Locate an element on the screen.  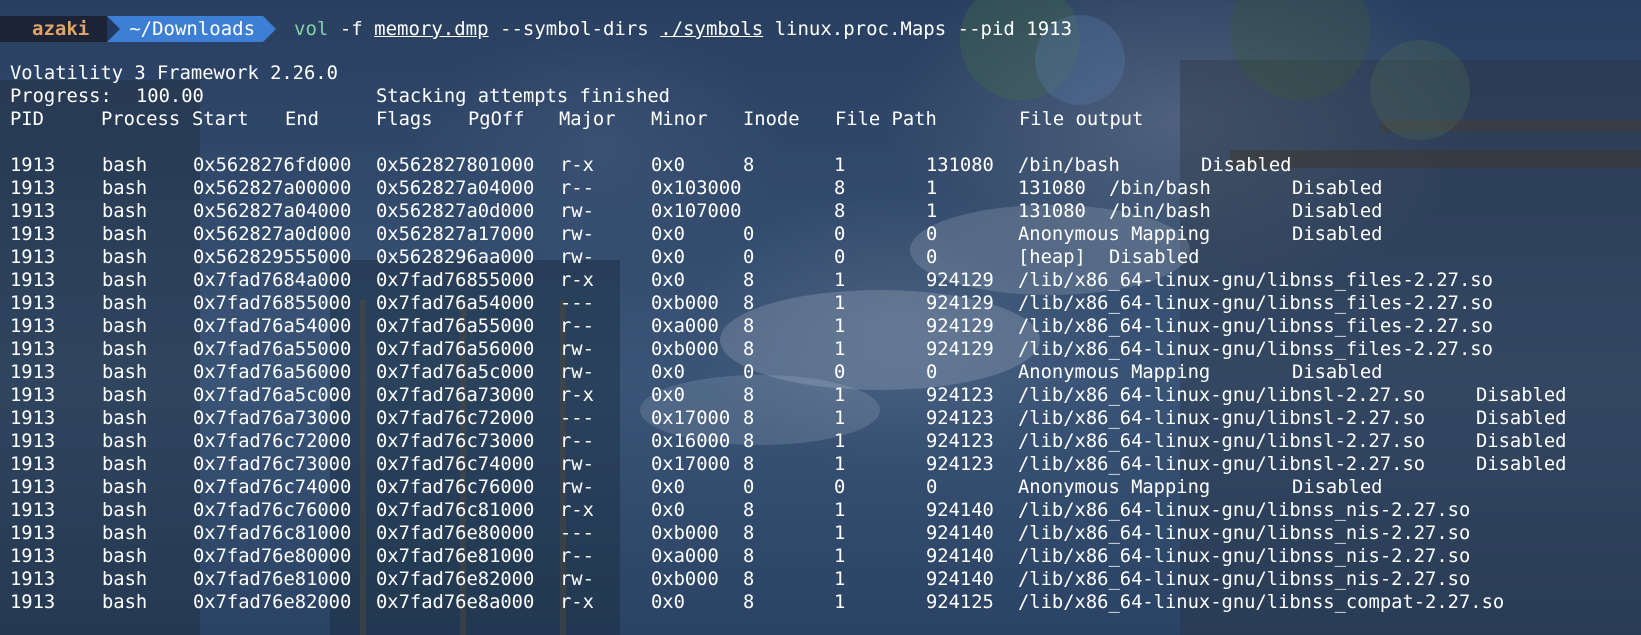
cell-file-path: /bin/bash is located at coordinates (1069, 165).